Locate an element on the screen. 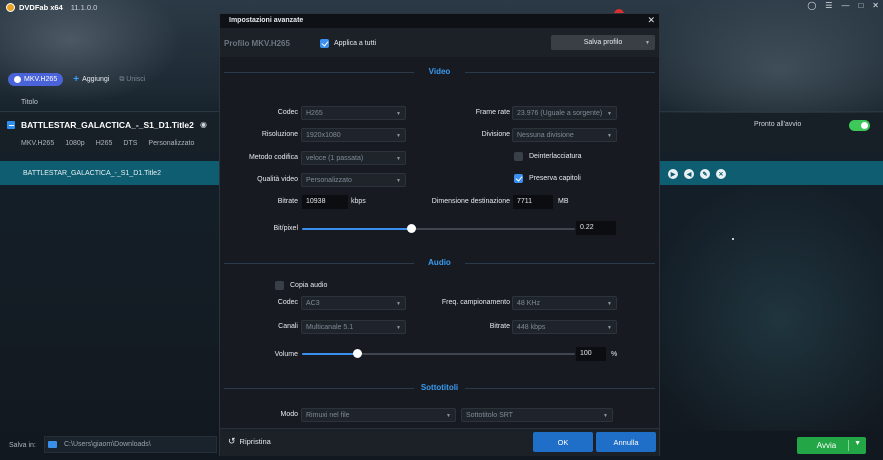 This screenshot has width=883, height=460. save-profile-label: Salva profilo is located at coordinates (603, 42).